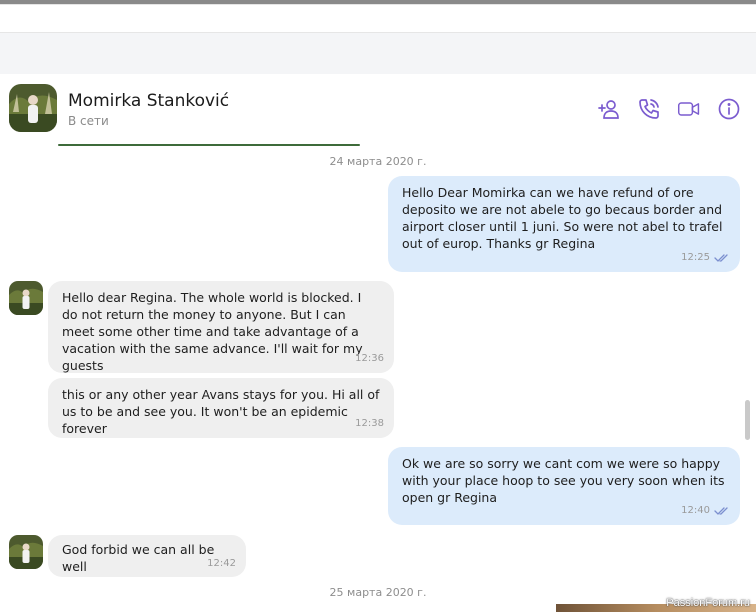 This screenshot has width=756, height=612. What do you see at coordinates (378, 592) in the screenshot?
I see `date-separator: 25 марта 2020 г.` at bounding box center [378, 592].